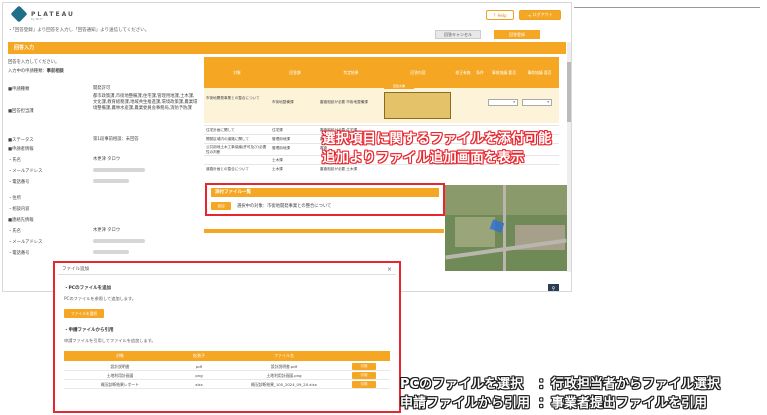  Describe the element at coordinates (100, 298) in the screenshot. I see `pc-note: PCのファイルを参照して追加します。` at that location.